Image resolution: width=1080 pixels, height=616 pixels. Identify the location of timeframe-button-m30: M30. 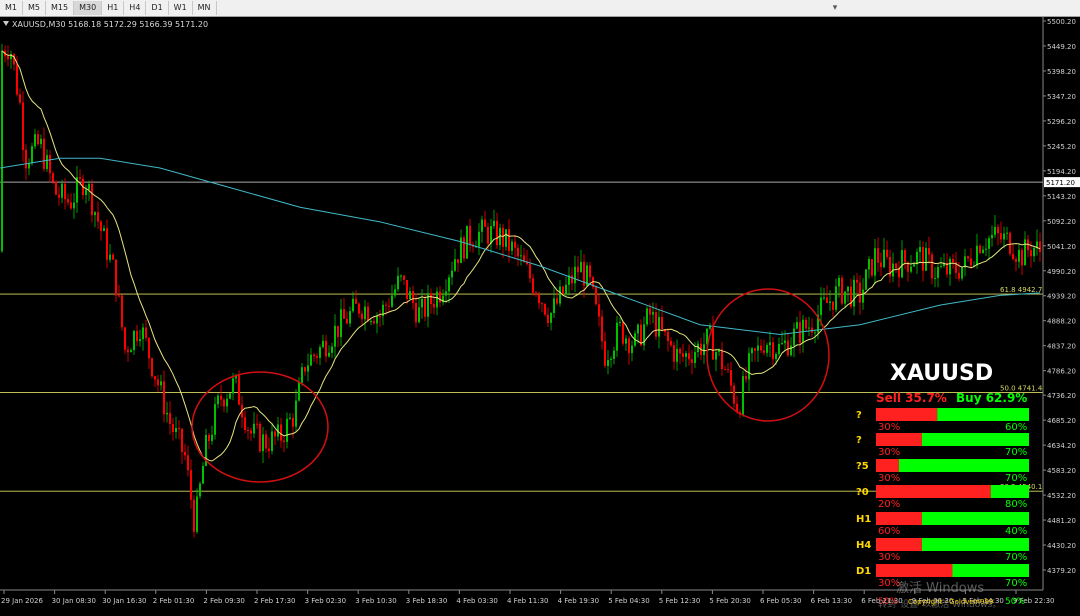
(88, 8).